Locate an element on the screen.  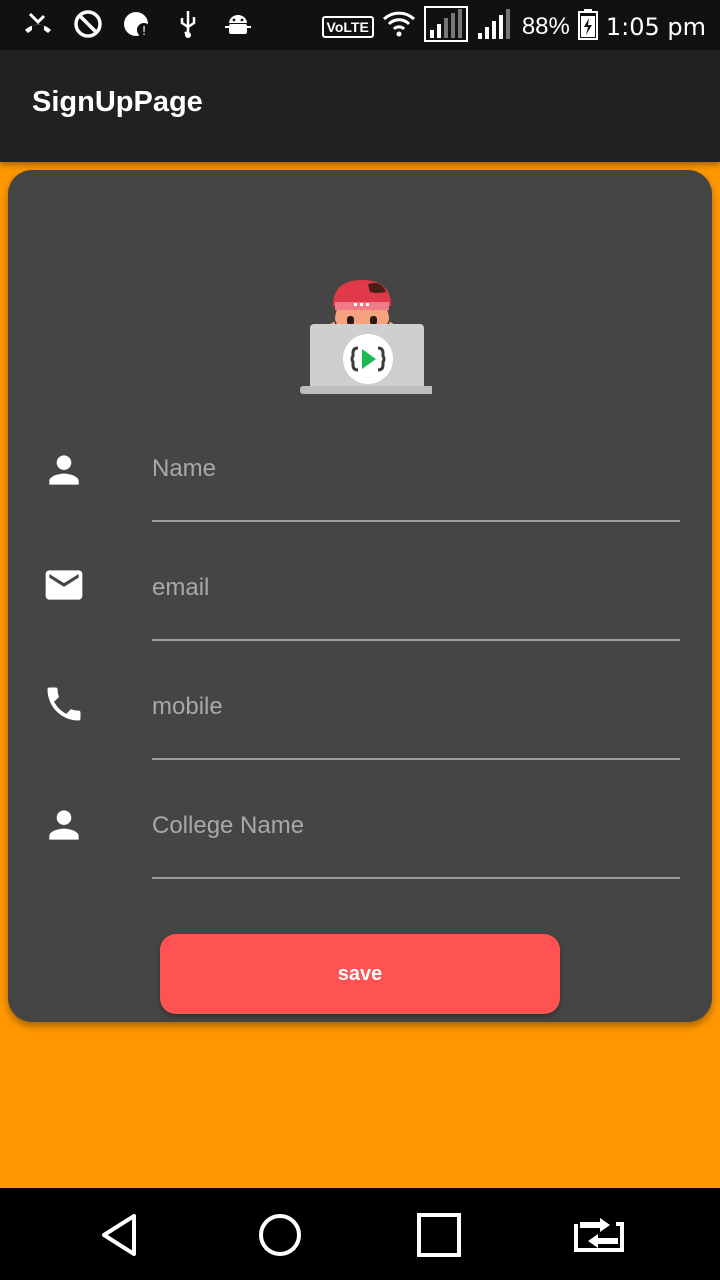
navigation-bar is located at coordinates (360, 1234).